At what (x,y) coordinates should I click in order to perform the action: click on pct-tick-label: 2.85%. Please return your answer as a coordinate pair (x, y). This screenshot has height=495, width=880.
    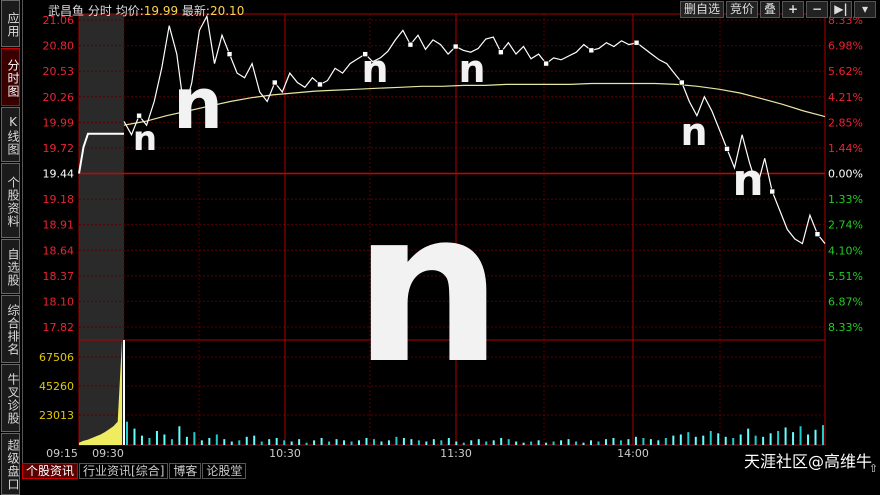
    Looking at the image, I should click on (845, 122).